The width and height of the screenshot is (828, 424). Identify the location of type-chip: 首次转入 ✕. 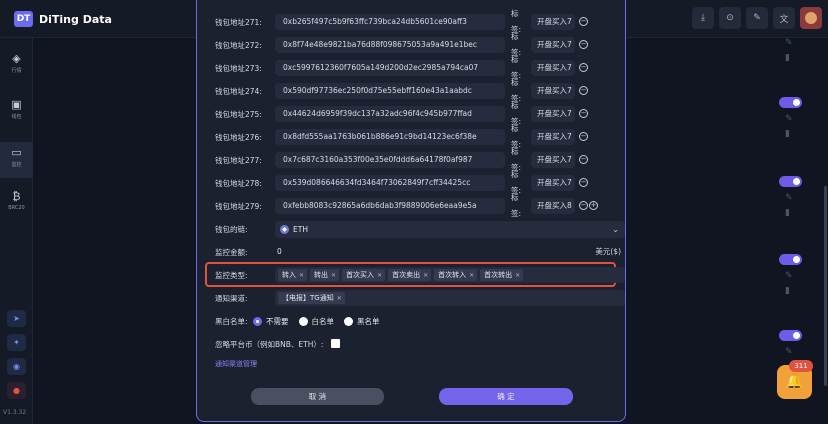
(456, 275).